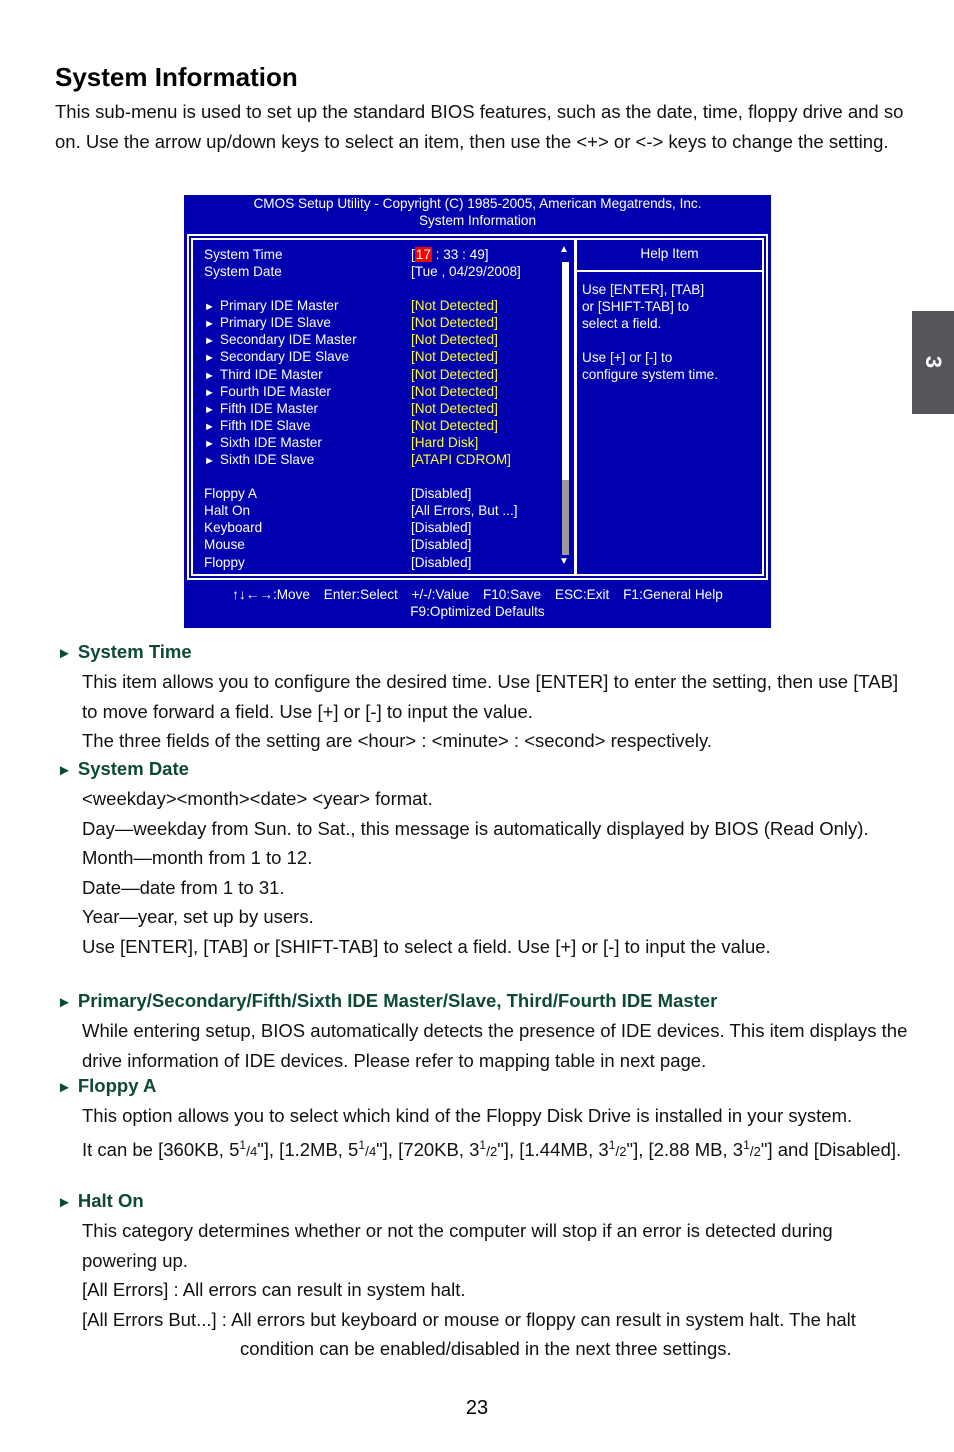 The image size is (954, 1452). What do you see at coordinates (379, 510) in the screenshot?
I see `setting-row: Halt On [All Errors, But ...]` at bounding box center [379, 510].